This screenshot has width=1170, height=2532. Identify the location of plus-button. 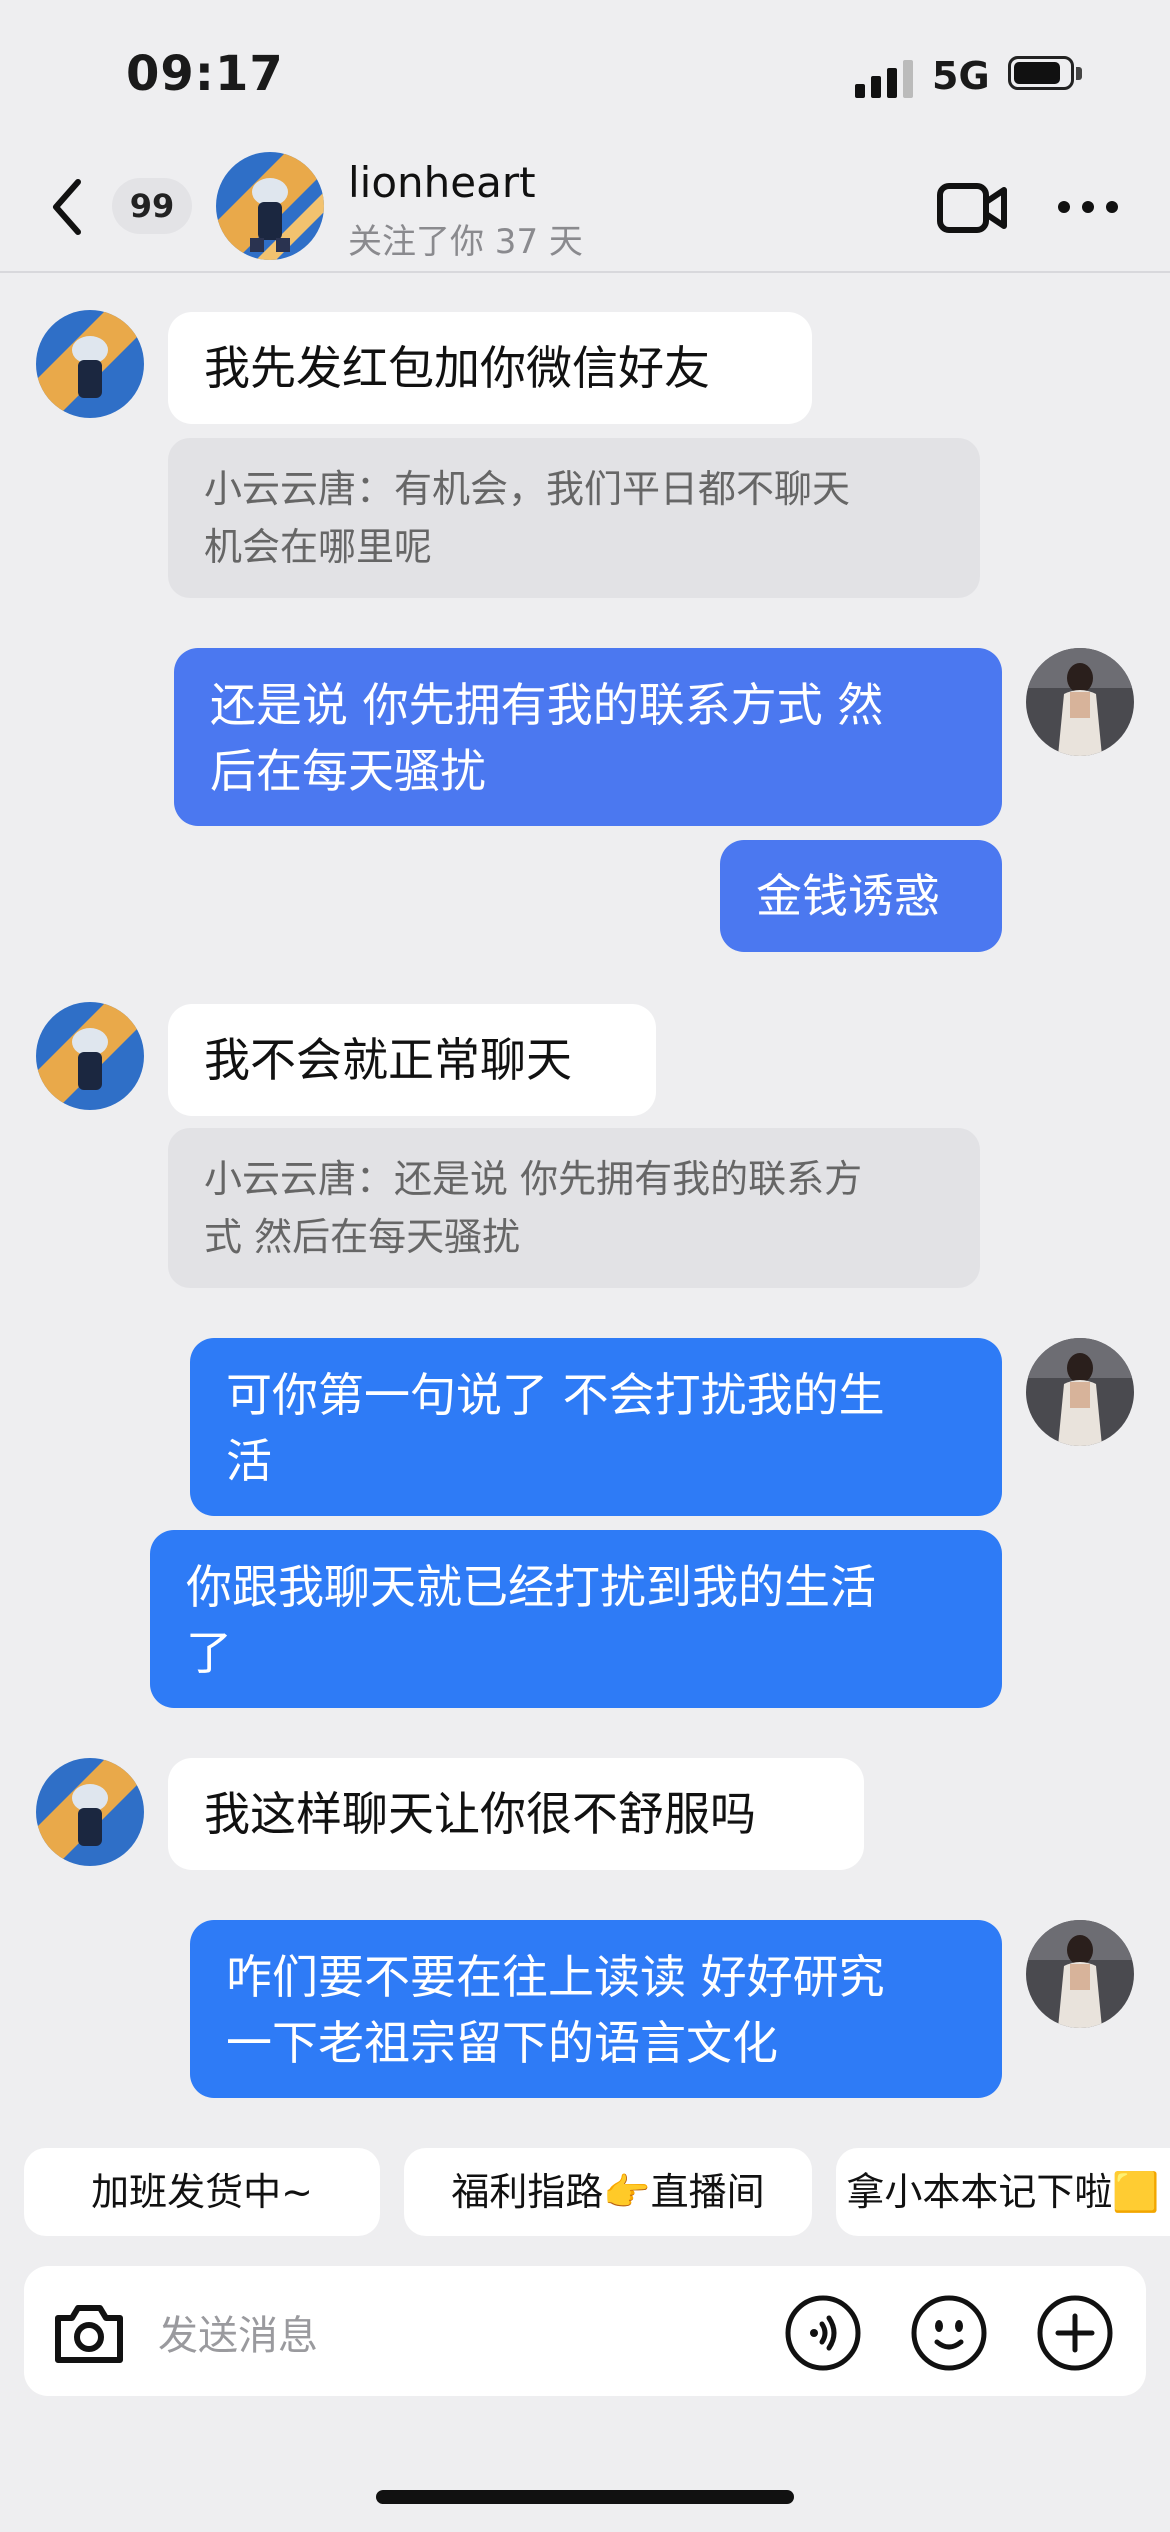
(1075, 2333).